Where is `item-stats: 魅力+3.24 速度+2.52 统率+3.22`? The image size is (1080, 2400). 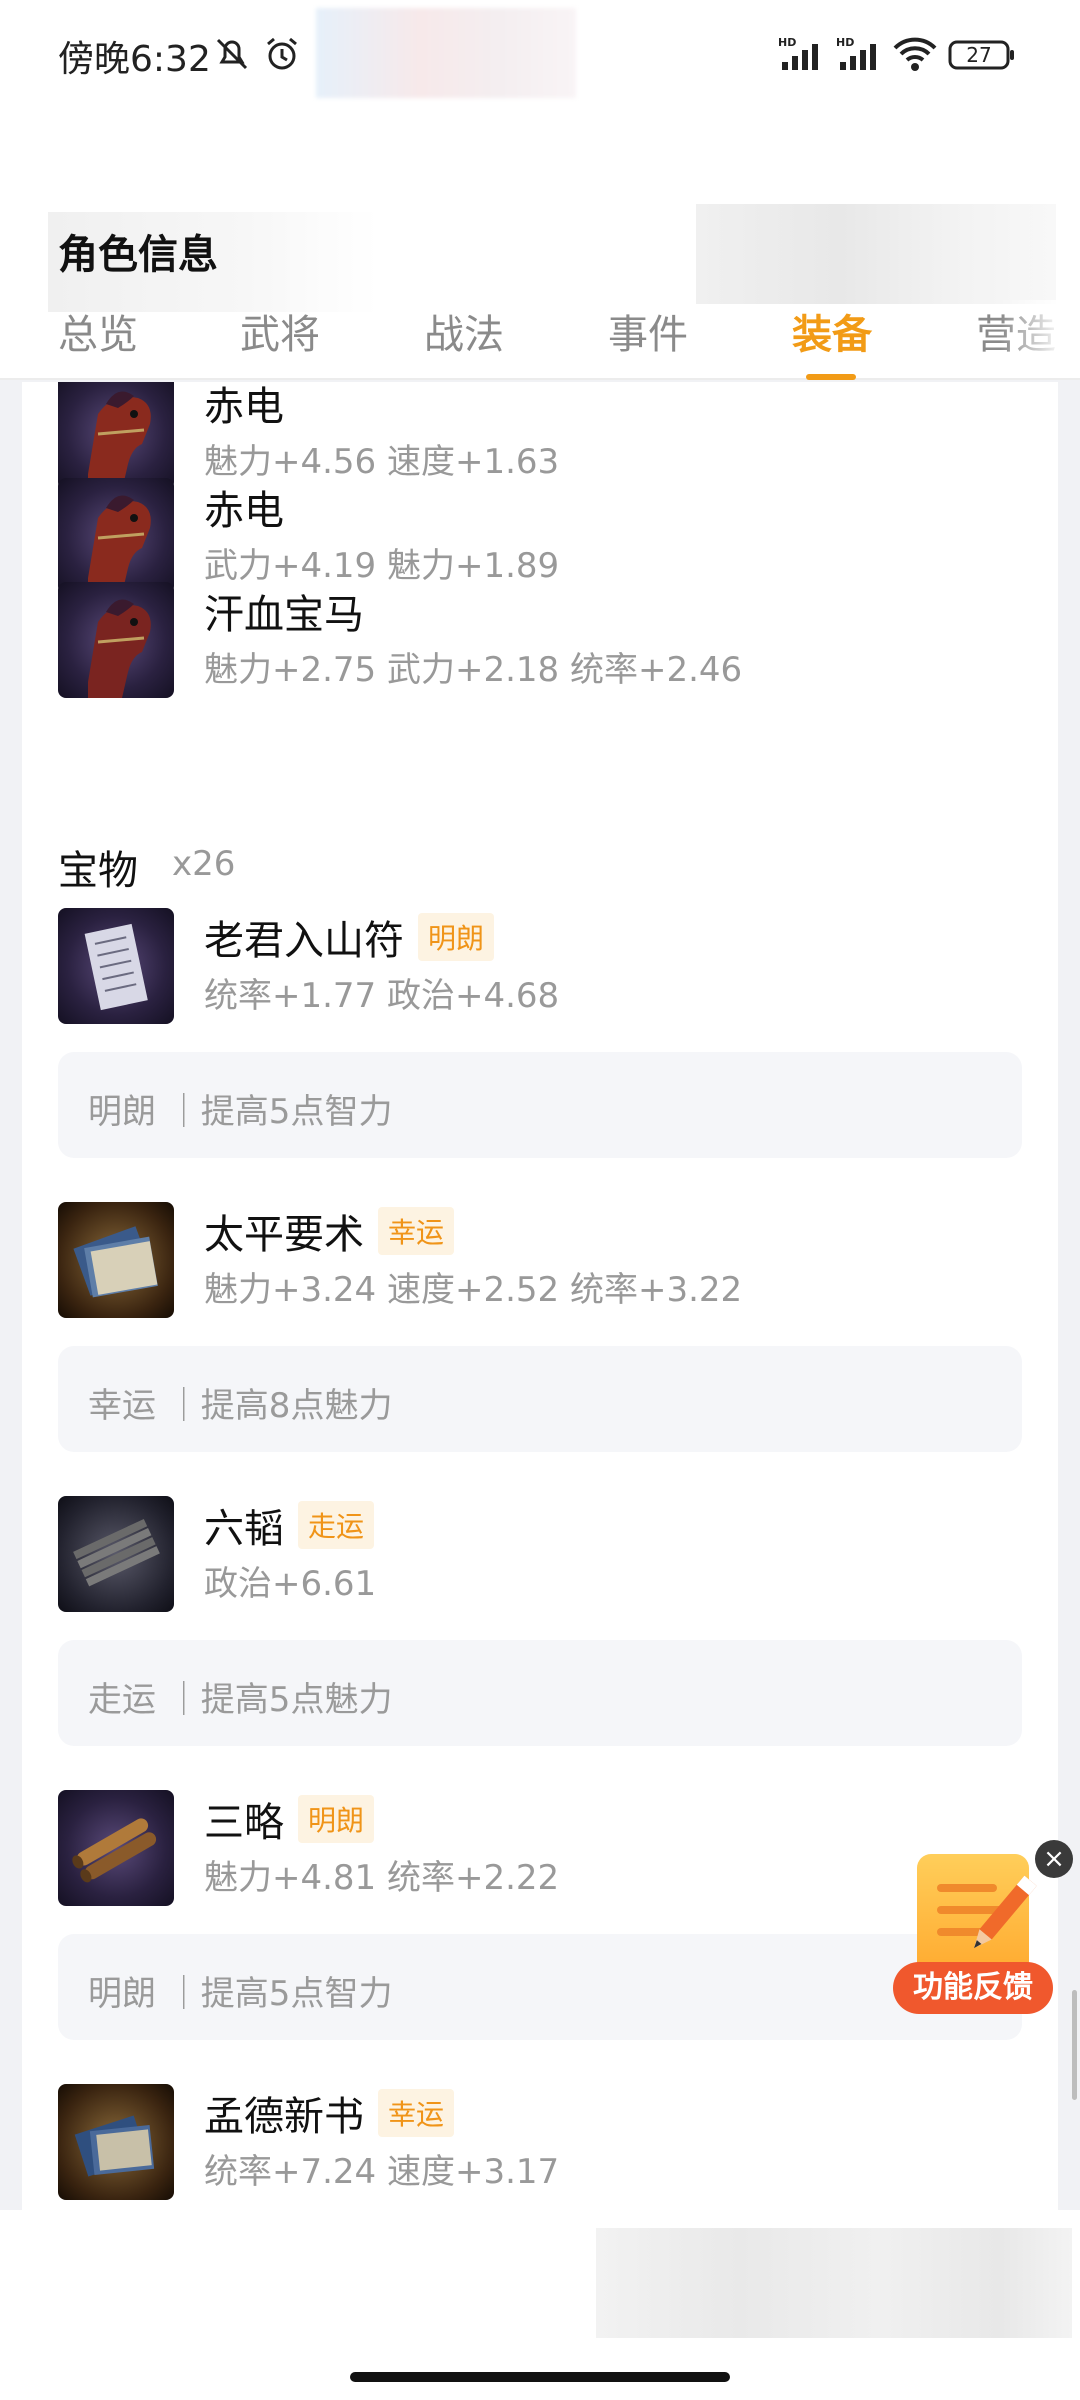 item-stats: 魅力+3.24 速度+2.52 统率+3.22 is located at coordinates (473, 1290).